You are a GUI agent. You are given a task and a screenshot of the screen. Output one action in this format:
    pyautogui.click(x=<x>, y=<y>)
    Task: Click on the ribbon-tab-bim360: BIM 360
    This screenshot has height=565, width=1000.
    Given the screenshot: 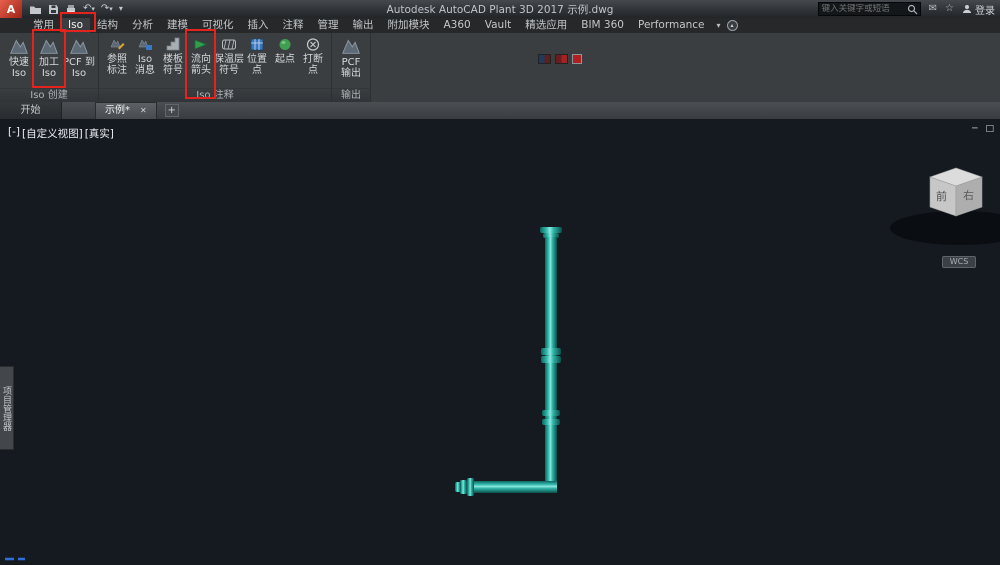 What is the action you would take?
    pyautogui.click(x=602, y=25)
    